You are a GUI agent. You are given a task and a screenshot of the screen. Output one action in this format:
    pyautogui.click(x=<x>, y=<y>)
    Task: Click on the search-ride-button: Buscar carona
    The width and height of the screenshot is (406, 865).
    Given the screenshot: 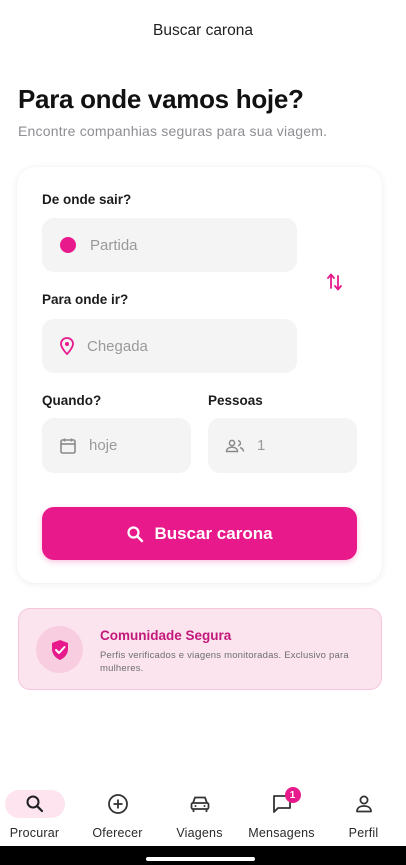 What is the action you would take?
    pyautogui.click(x=199, y=533)
    